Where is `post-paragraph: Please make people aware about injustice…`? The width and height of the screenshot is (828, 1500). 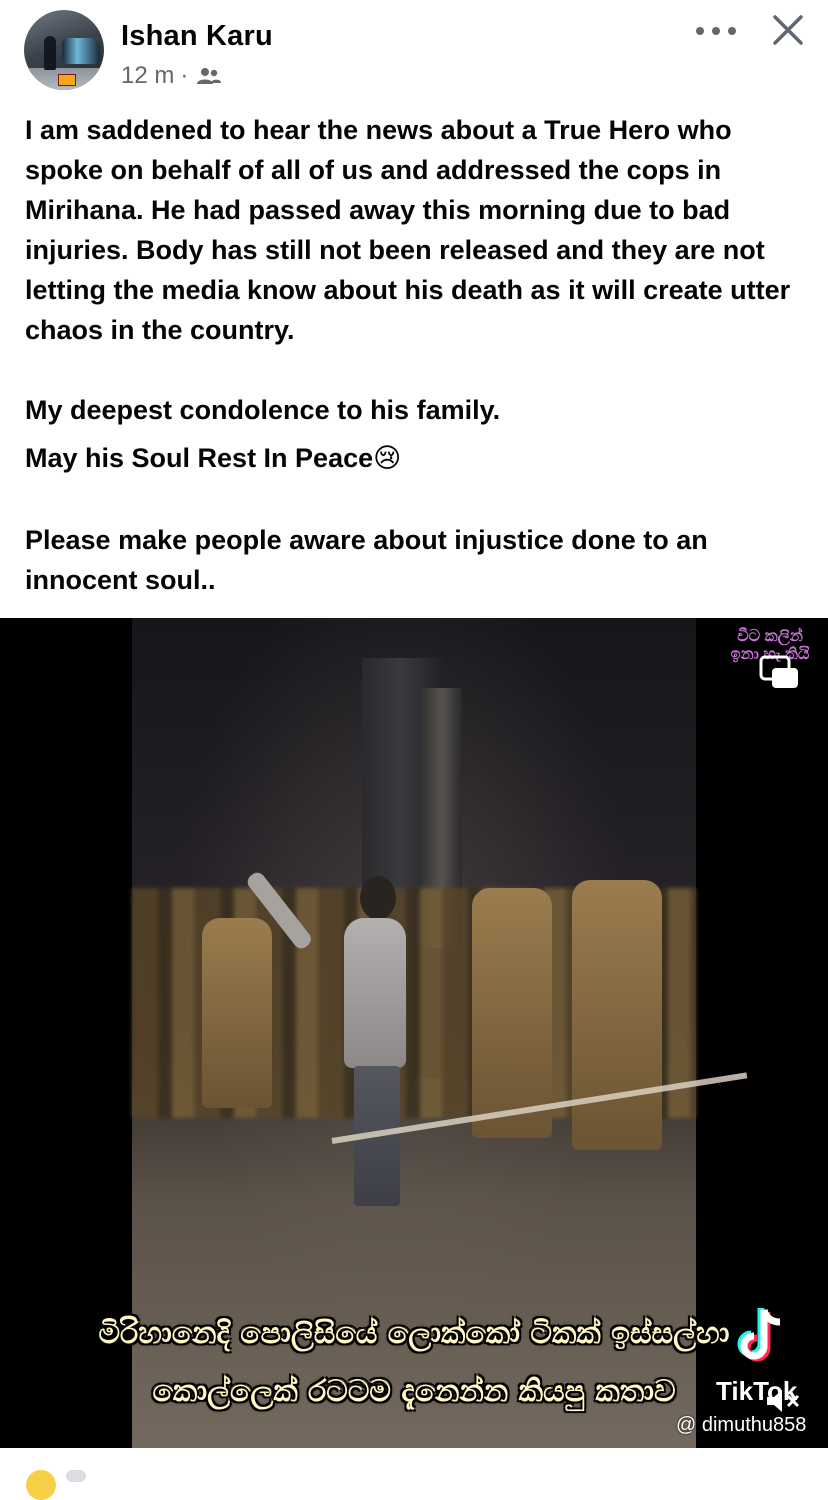 post-paragraph: Please make people aware about injustice… is located at coordinates (366, 560).